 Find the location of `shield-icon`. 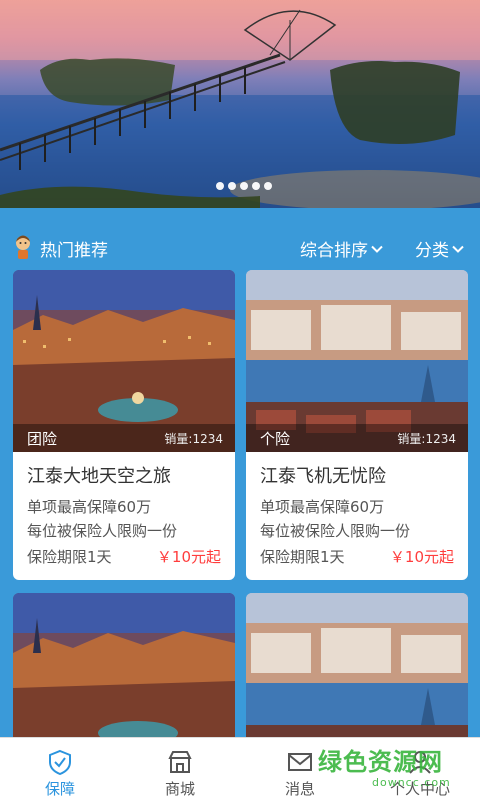

shield-icon is located at coordinates (60, 762).